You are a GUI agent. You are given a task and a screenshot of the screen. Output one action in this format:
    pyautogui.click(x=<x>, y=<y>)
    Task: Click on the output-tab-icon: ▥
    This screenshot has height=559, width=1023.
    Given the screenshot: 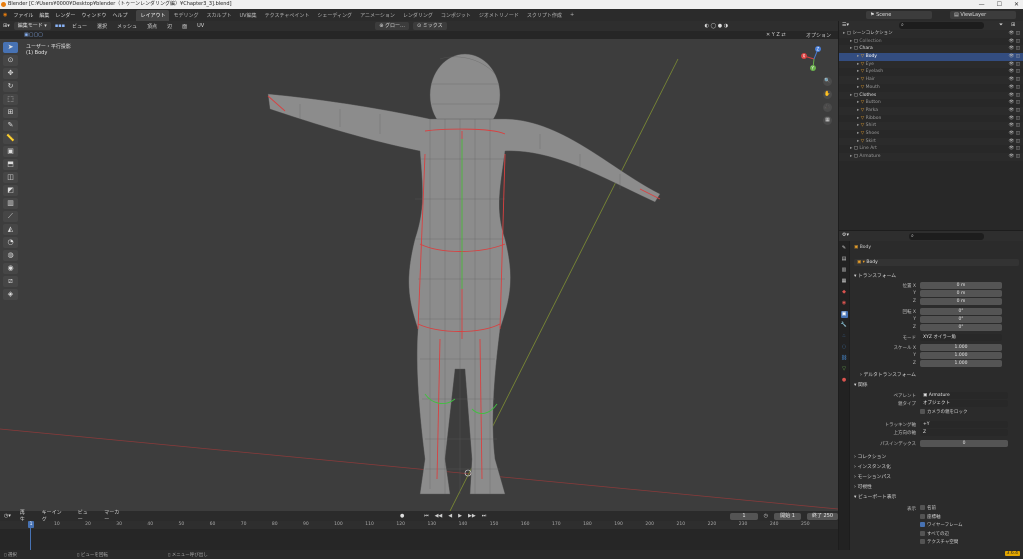 What is the action you would take?
    pyautogui.click(x=844, y=270)
    